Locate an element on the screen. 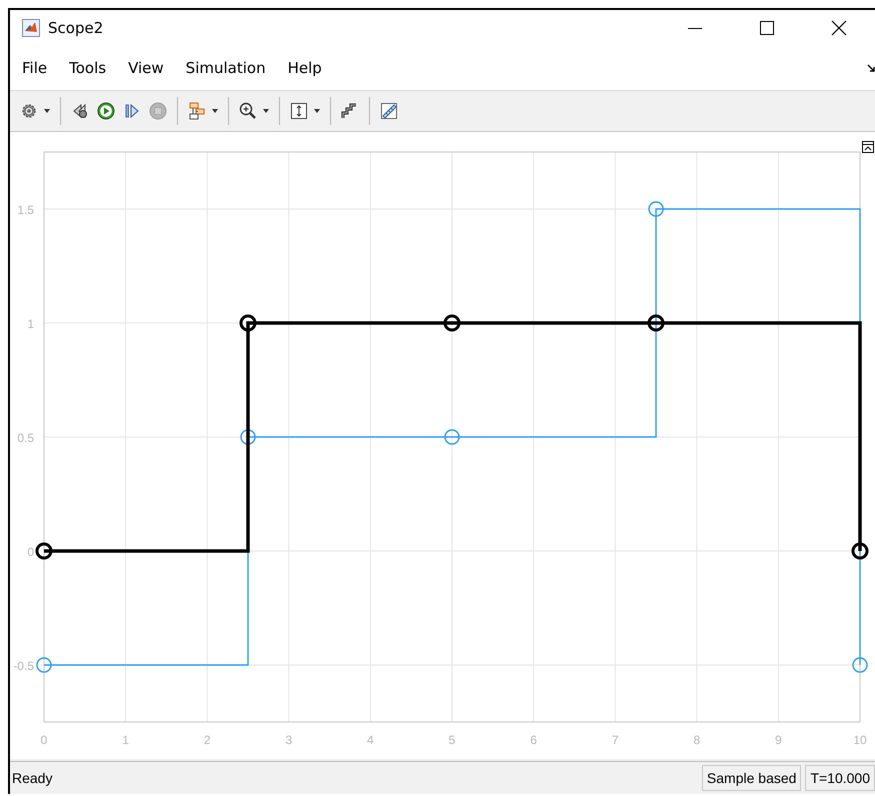 Image resolution: width=875 pixels, height=796 pixels. x-tick-label: 5 is located at coordinates (452, 740).